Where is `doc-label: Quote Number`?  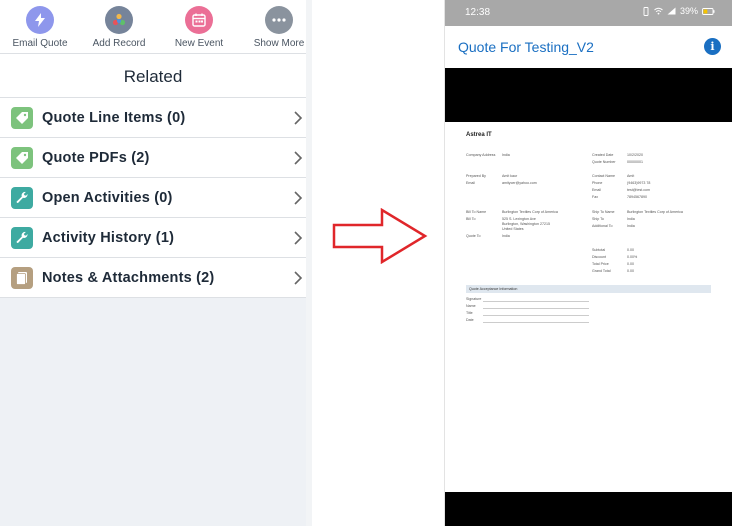 doc-label: Quote Number is located at coordinates (604, 162).